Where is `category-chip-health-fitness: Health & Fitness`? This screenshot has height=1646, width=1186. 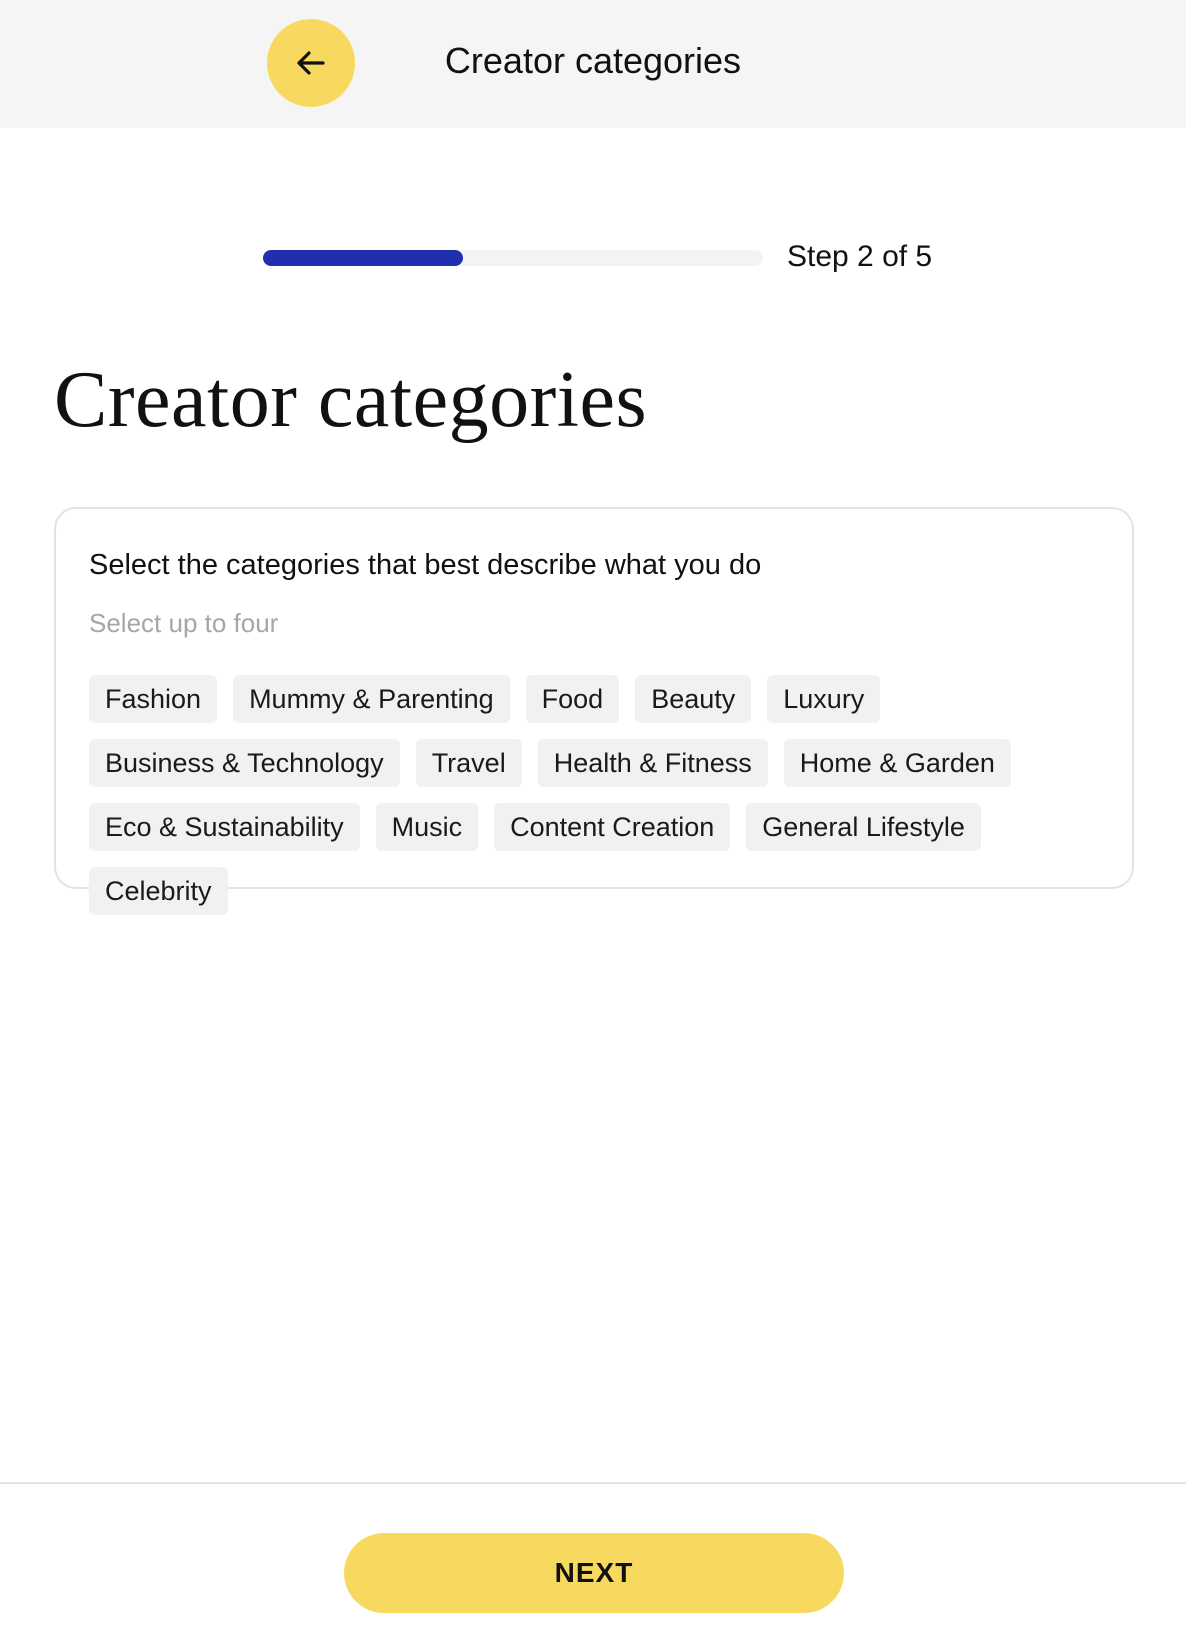 category-chip-health-fitness: Health & Fitness is located at coordinates (652, 763).